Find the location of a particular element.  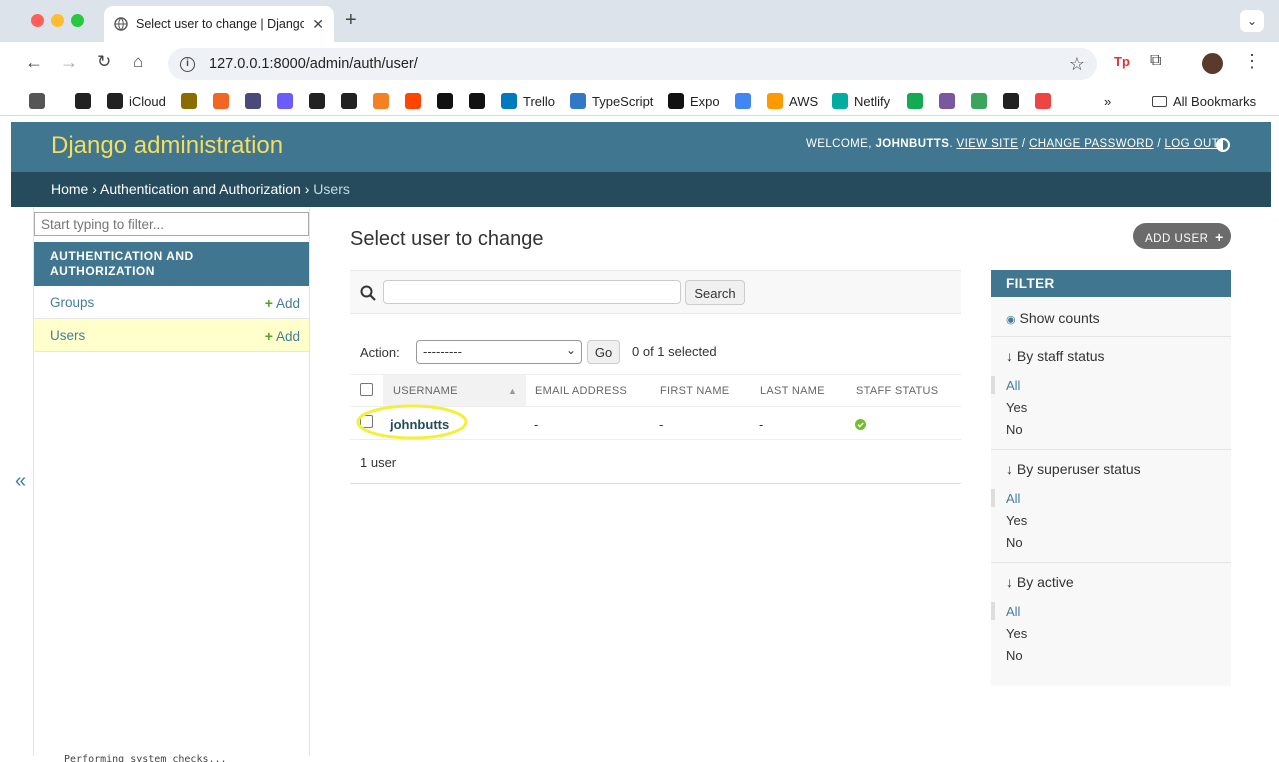

breadcrumb-home: Home is located at coordinates (69, 189).